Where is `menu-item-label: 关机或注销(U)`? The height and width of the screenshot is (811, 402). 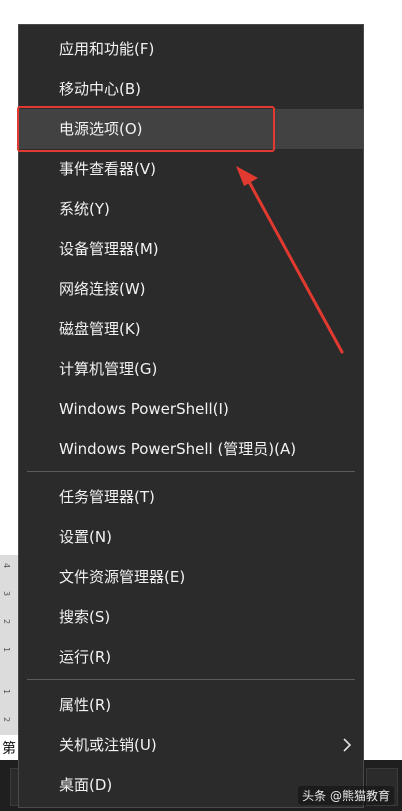
menu-item-label: 关机或注销(U) is located at coordinates (108, 745).